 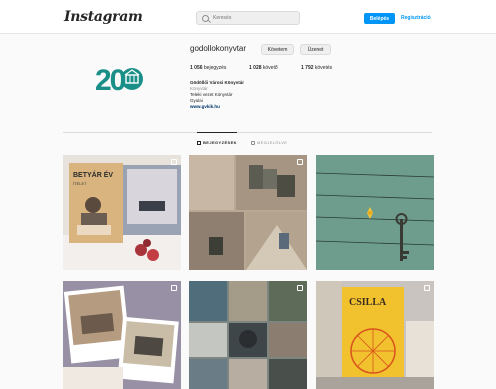 What do you see at coordinates (270, 68) in the screenshot?
I see `followers-count-label: követő` at bounding box center [270, 68].